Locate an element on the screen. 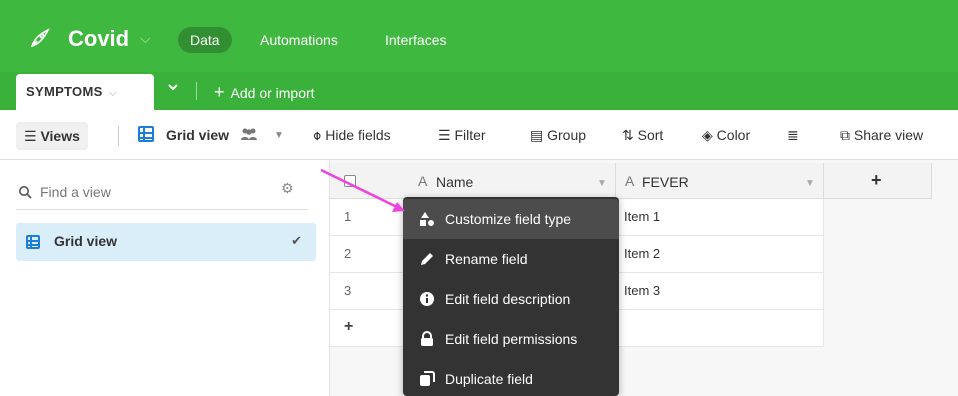  menu-item-edit-field-description: Edit field description is located at coordinates (511, 299).